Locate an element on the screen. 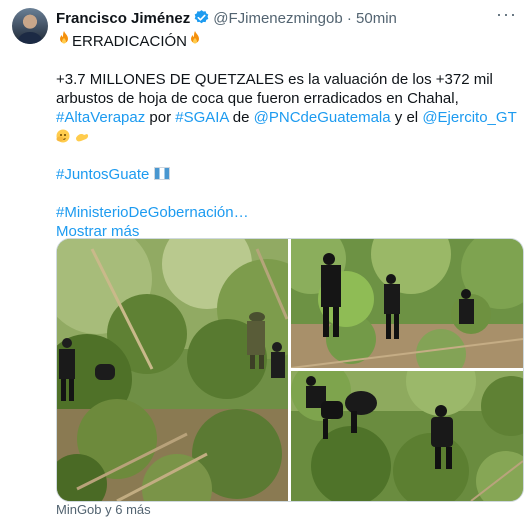 The image size is (532, 522). guatemala-flag-emoji is located at coordinates (161, 173).